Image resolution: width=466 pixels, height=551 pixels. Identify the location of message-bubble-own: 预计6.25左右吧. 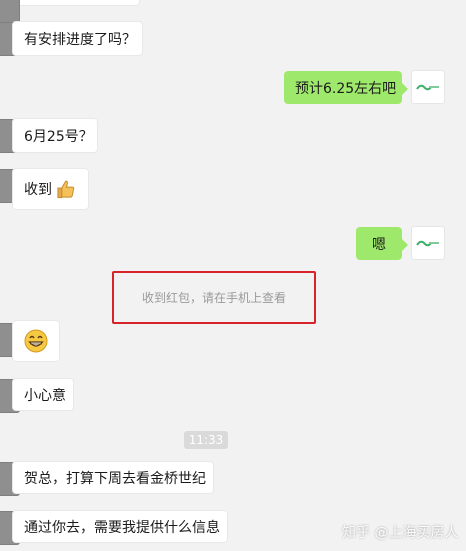
(346, 87).